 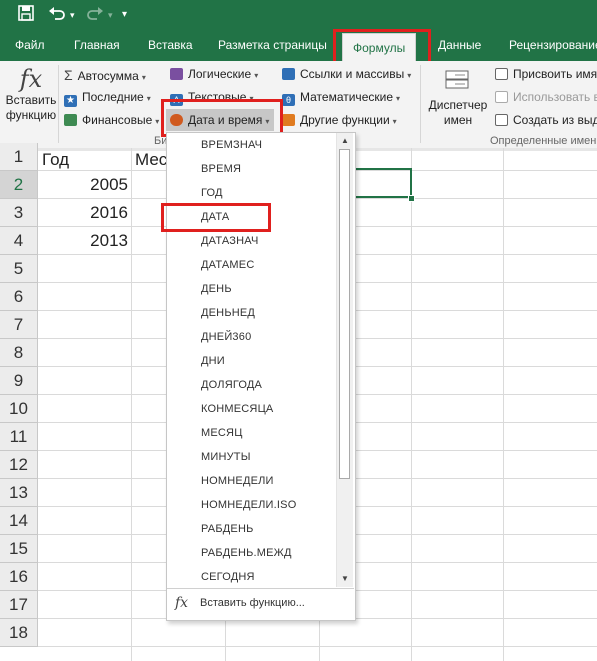 I want to click on insert-function-label-1: Вставить, so click(x=31, y=100).